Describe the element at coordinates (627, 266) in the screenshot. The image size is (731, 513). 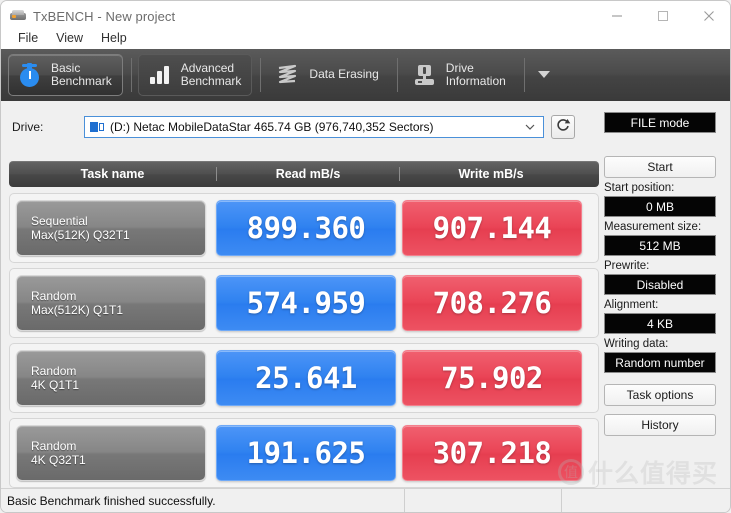
I see `prewrite-label: Prewrite:` at that location.